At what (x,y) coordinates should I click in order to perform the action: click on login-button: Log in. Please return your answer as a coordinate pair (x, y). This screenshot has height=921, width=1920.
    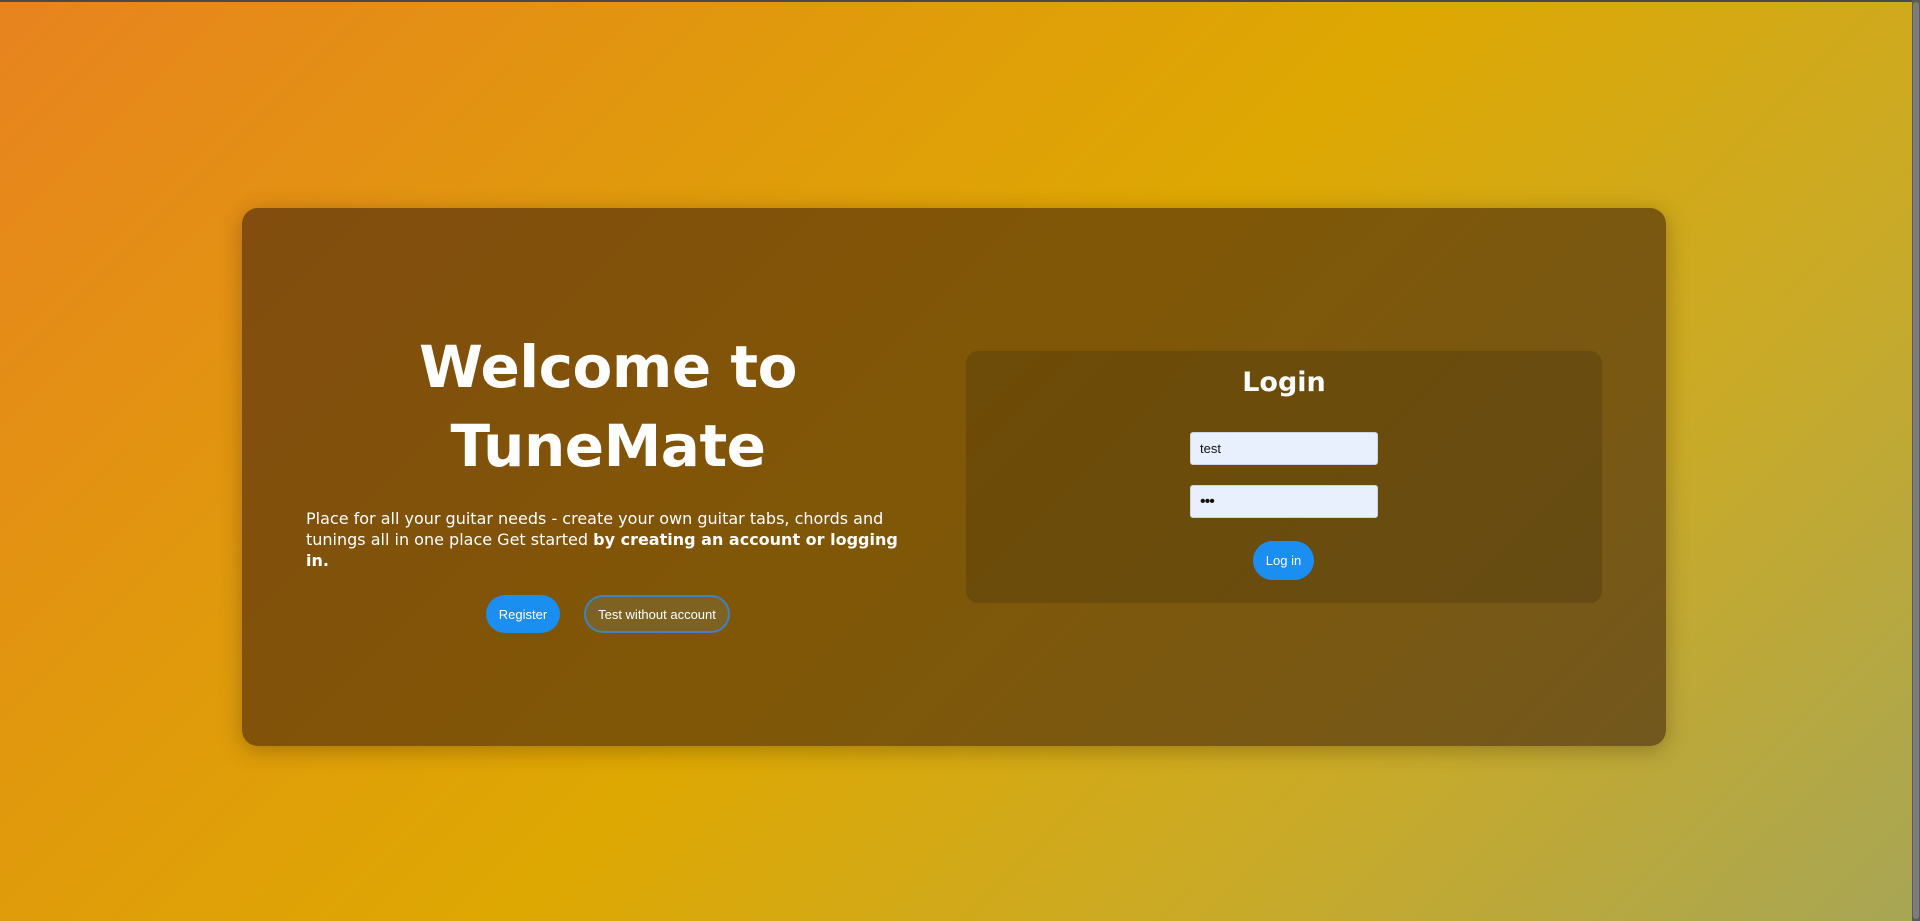
    Looking at the image, I should click on (1283, 560).